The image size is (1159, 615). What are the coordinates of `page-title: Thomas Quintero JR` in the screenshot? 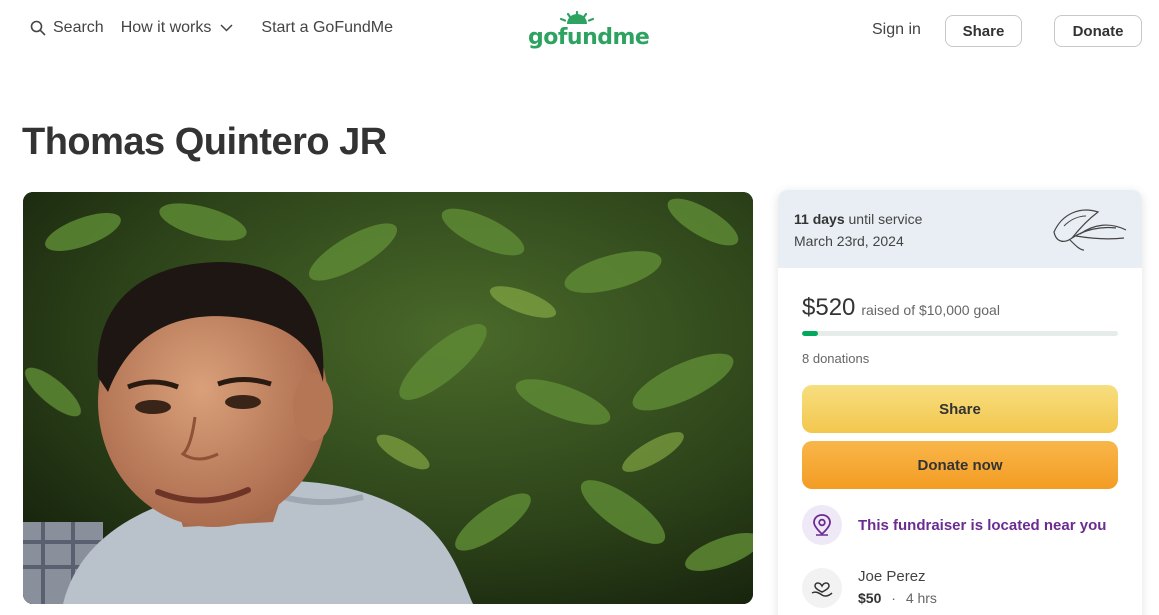 It's located at (204, 142).